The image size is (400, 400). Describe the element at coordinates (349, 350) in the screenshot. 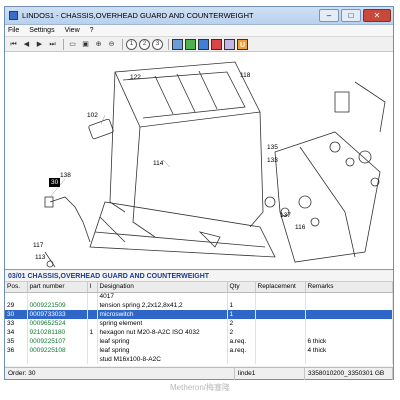

I see `cell-remarks: 4 thick` at that location.